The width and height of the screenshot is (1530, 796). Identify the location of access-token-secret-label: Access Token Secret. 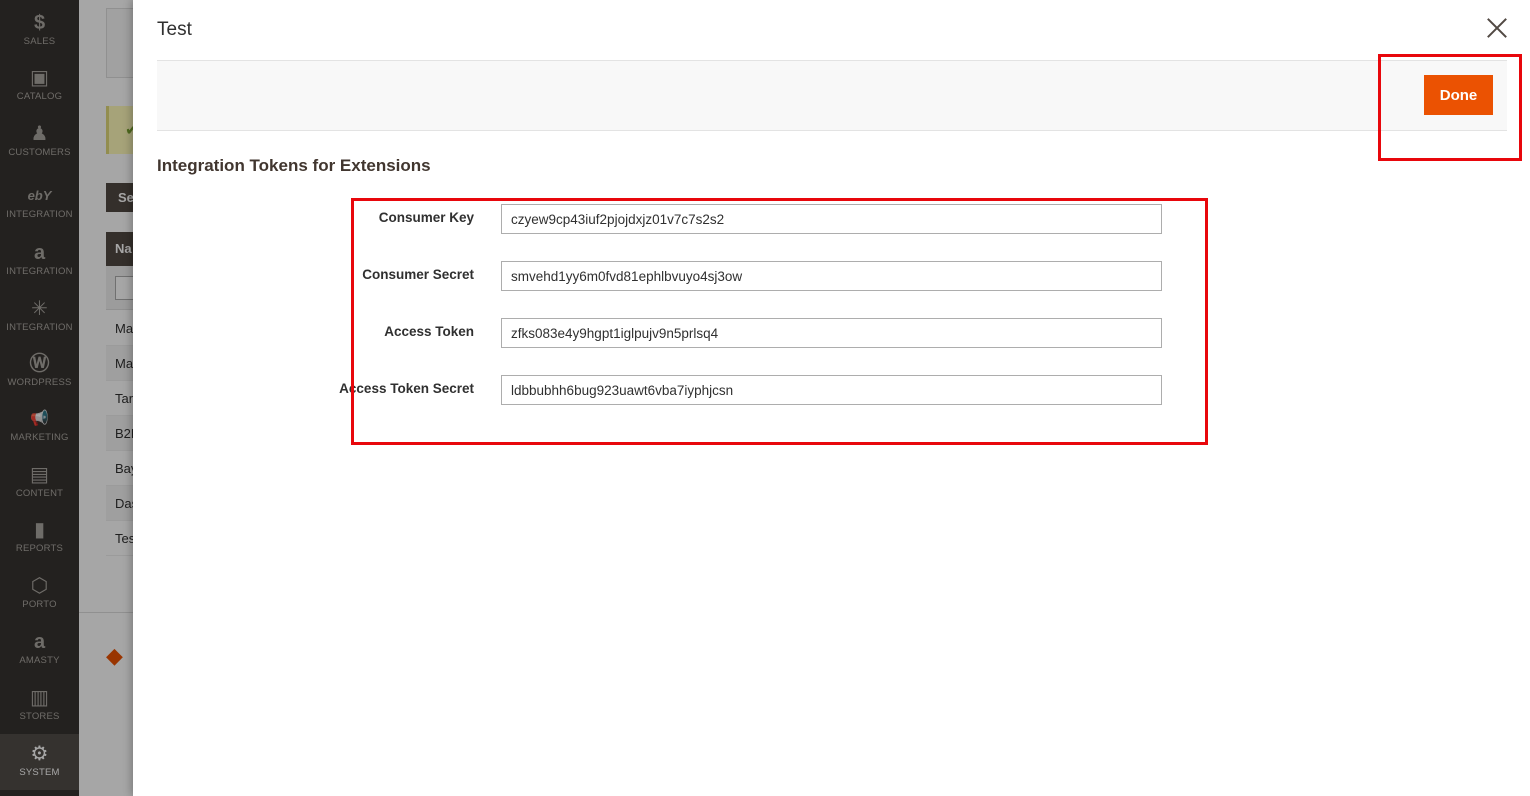
(406, 388).